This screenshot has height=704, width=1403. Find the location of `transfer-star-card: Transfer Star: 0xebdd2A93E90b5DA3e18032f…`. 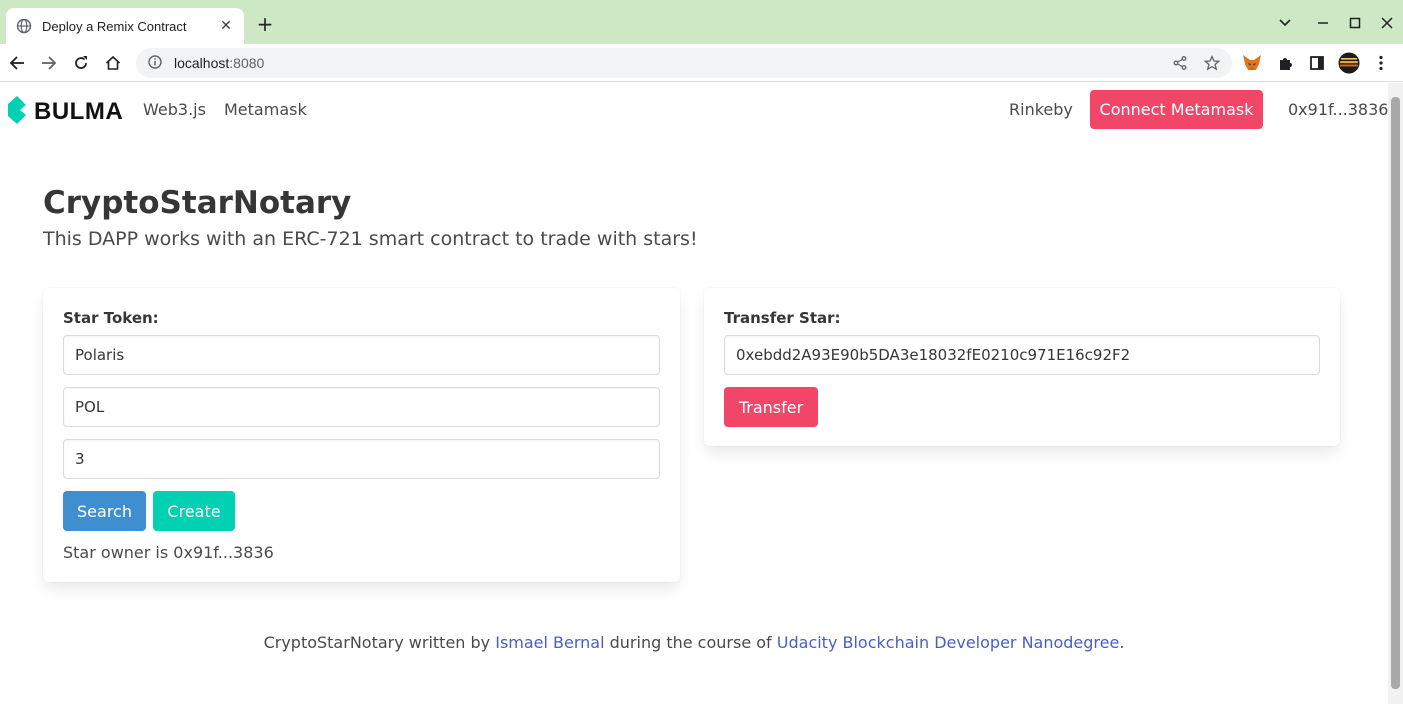

transfer-star-card: Transfer Star: 0xebdd2A93E90b5DA3e18032f… is located at coordinates (1022, 367).